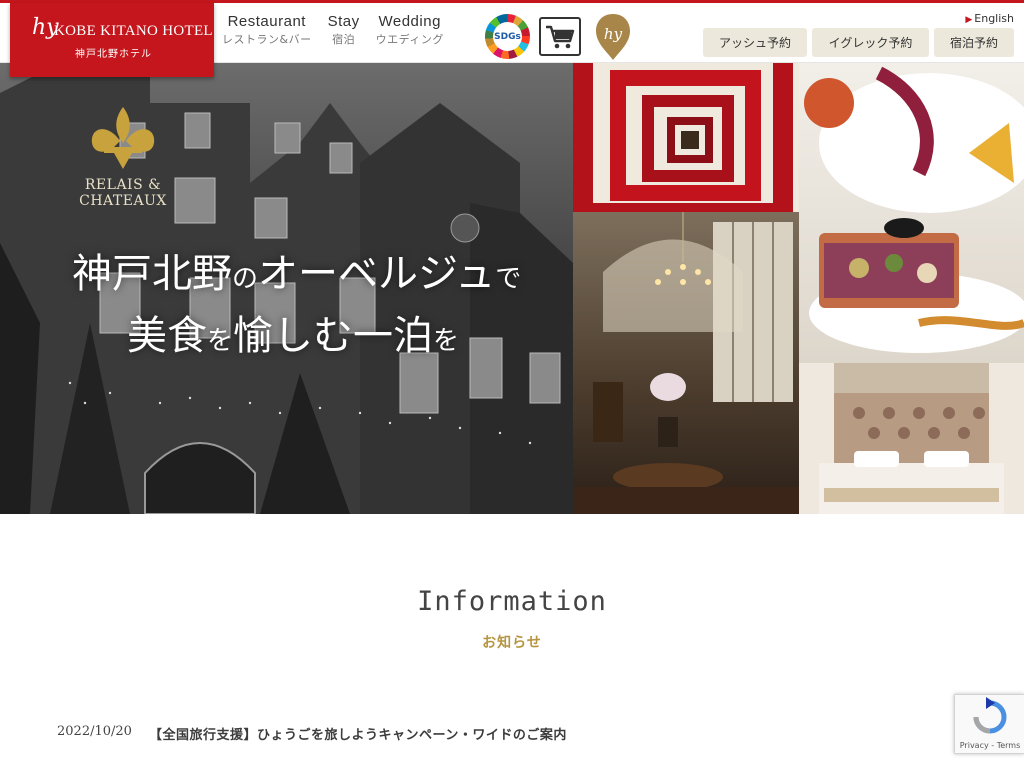 The width and height of the screenshot is (1024, 768). Describe the element at coordinates (512, 643) in the screenshot. I see `information-subheading: お知らせ` at that location.